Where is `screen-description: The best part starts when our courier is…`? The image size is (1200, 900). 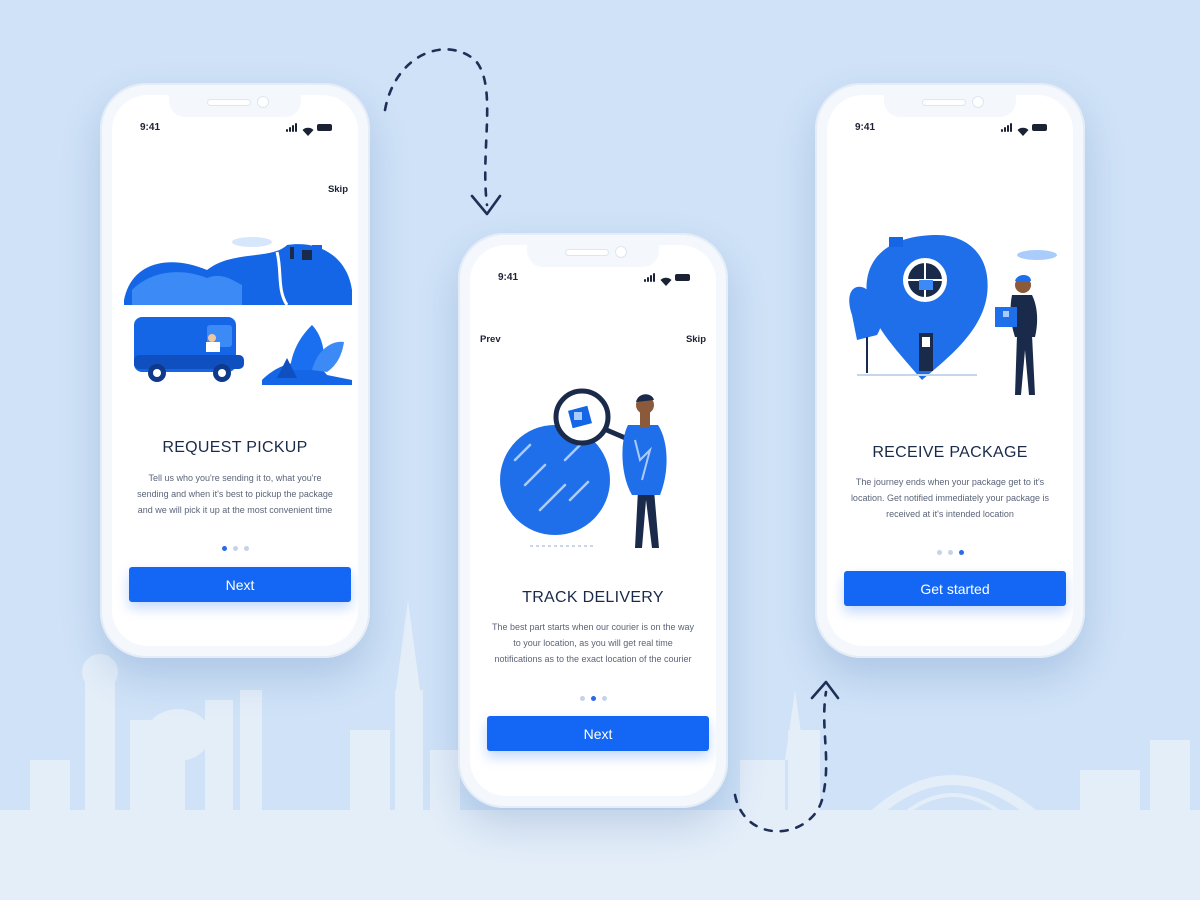
screen-description: The best part starts when our courier is… is located at coordinates (593, 643).